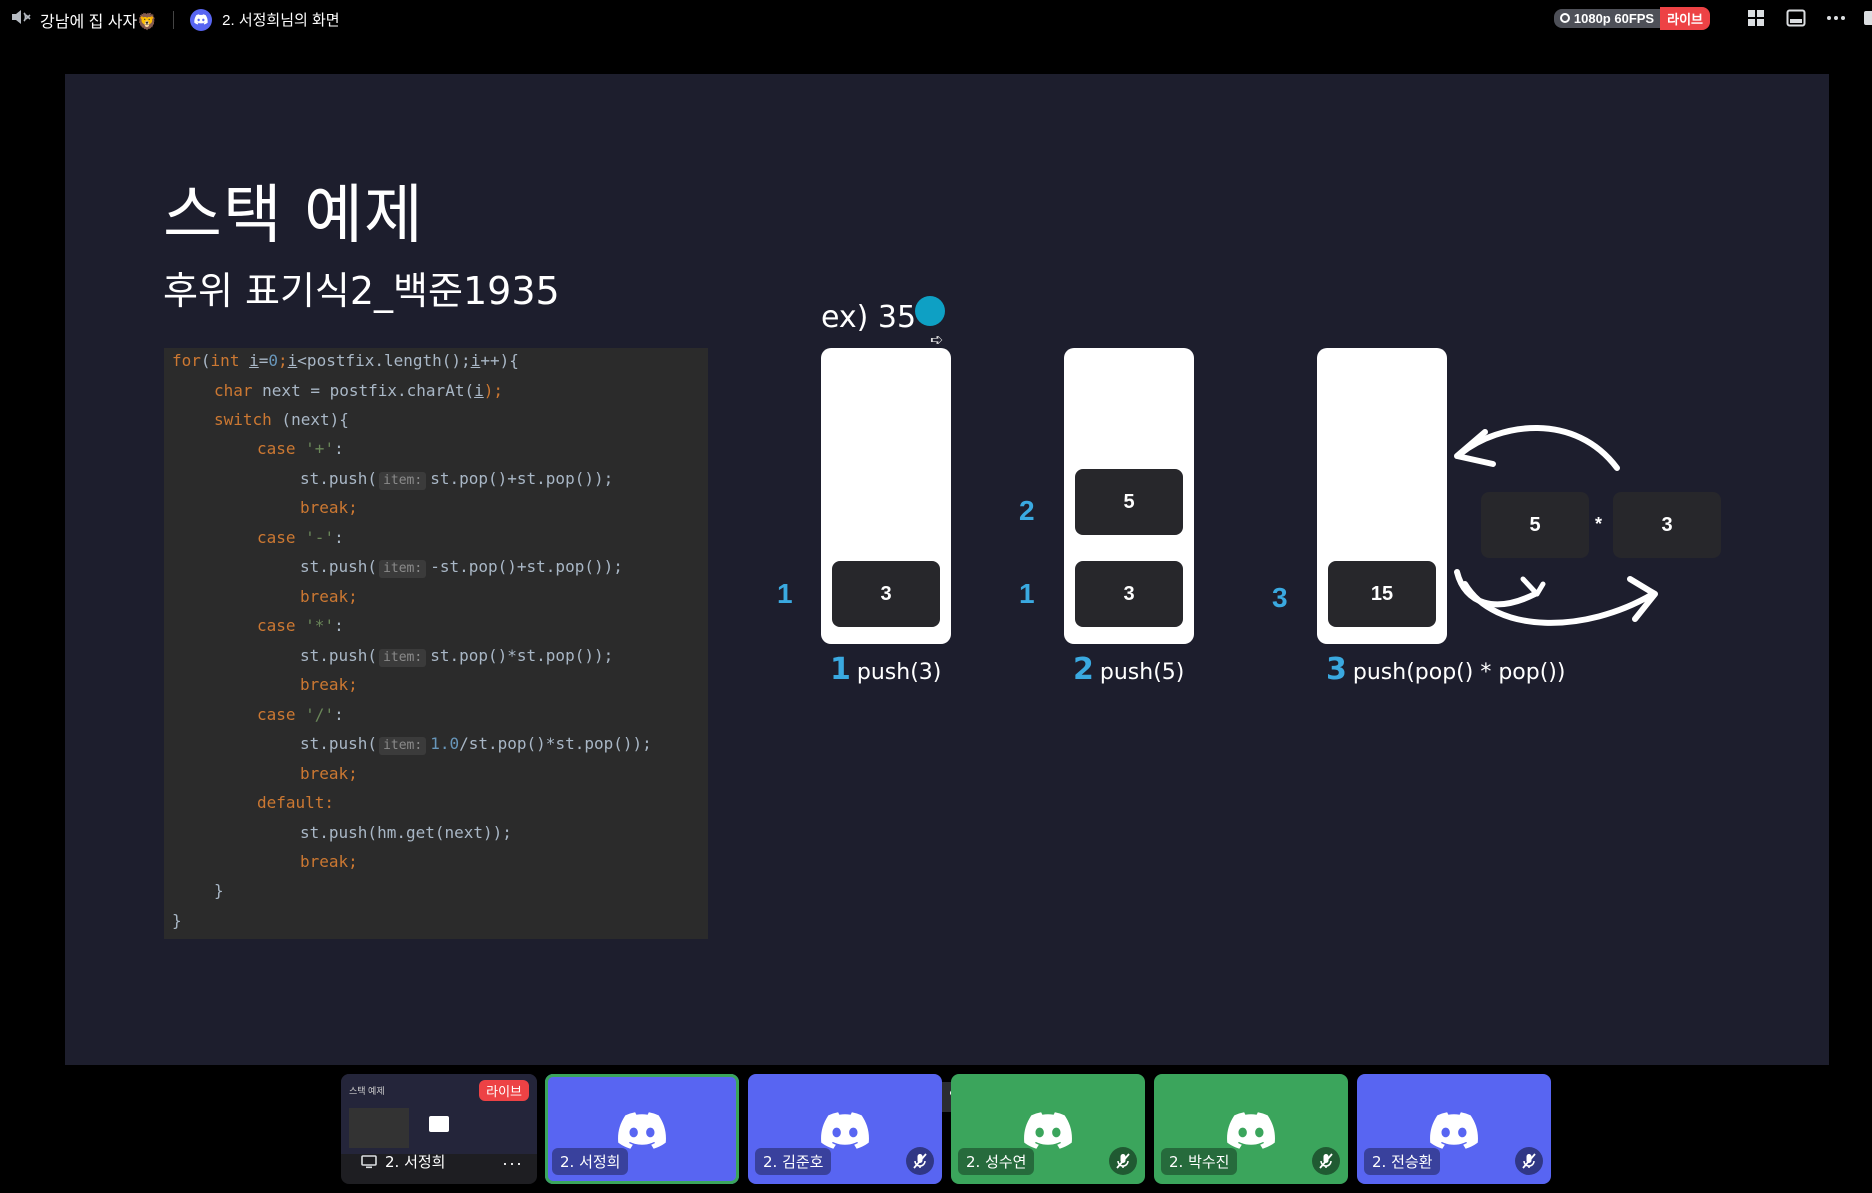 The width and height of the screenshot is (1872, 1193). Describe the element at coordinates (1083, 669) in the screenshot. I see `step-number: 2` at that location.